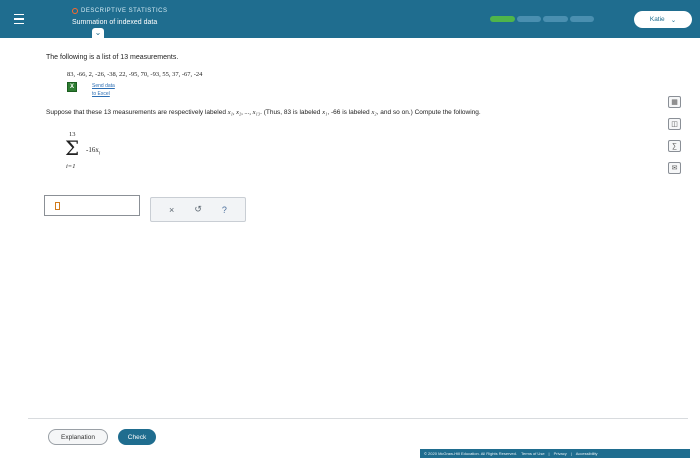 Image resolution: width=700 pixels, height=460 pixels. I want to click on progress-bar, so click(542, 19).